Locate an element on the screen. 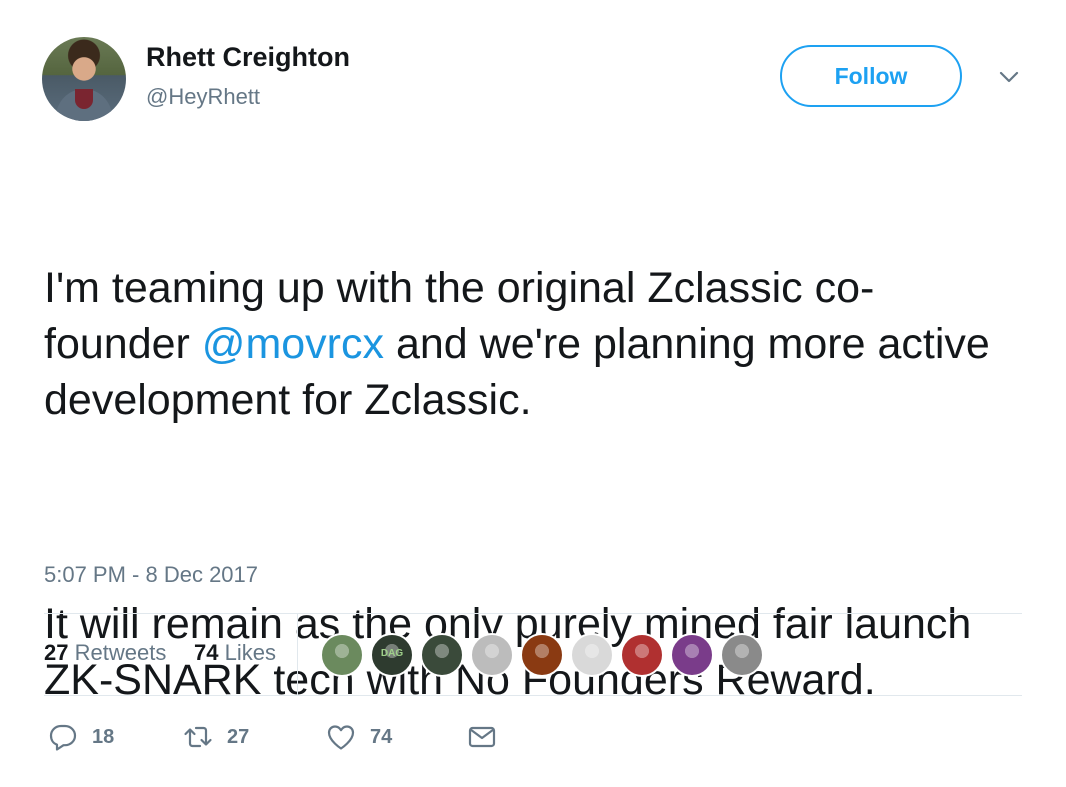  reply-count: 18 is located at coordinates (103, 736).